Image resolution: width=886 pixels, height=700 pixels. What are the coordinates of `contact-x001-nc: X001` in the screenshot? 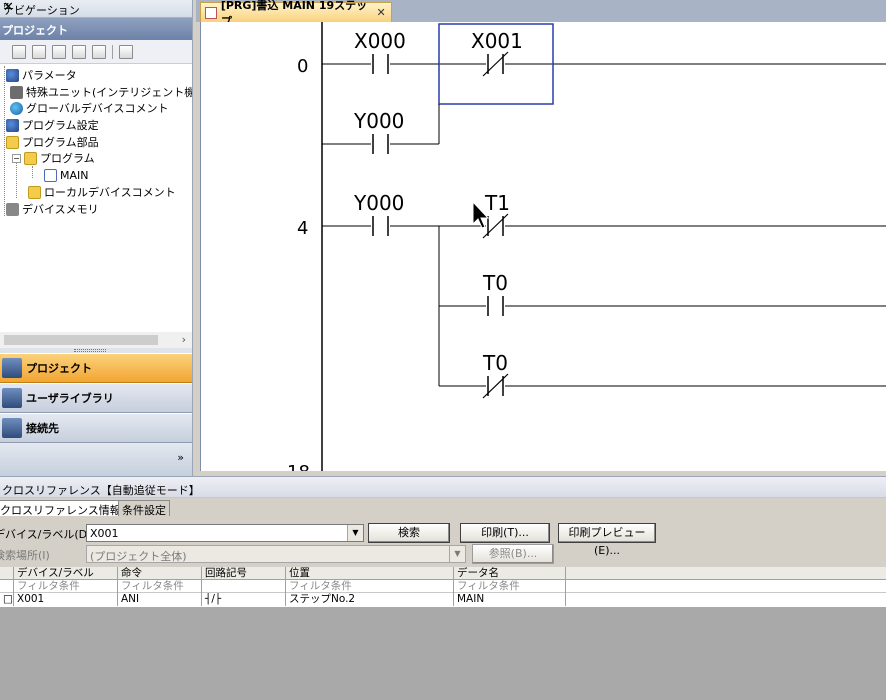 It's located at (497, 53).